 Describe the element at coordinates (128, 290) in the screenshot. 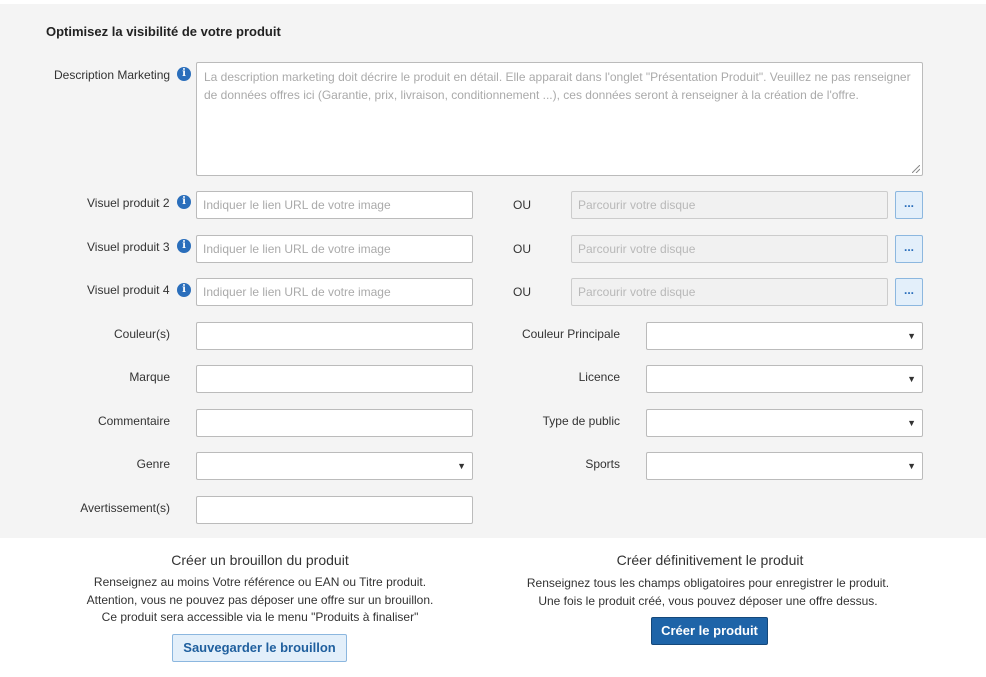

I see `visual-4-label: Visuel produit 4` at that location.